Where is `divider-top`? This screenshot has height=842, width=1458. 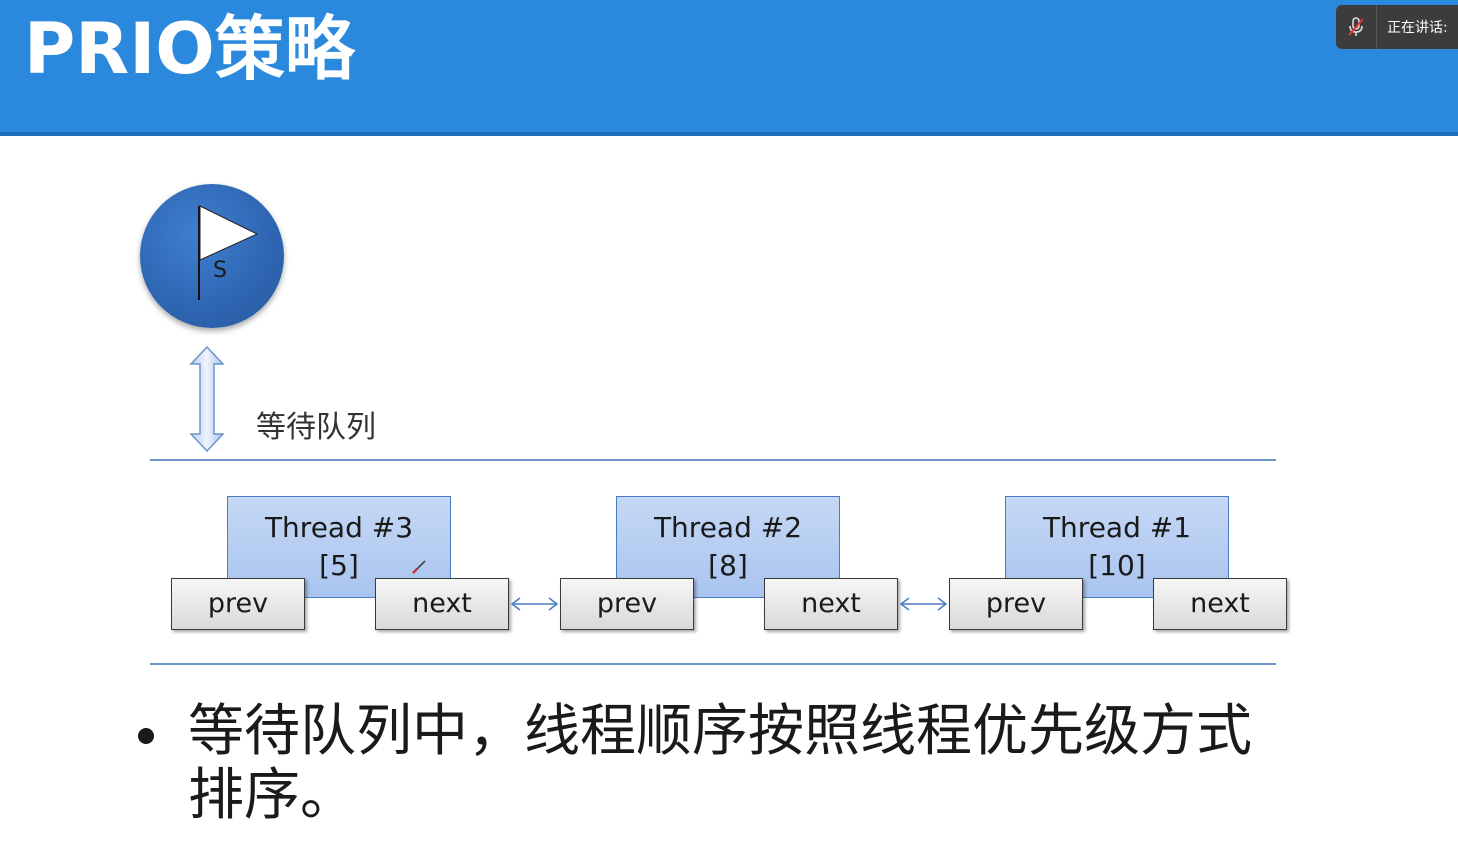
divider-top is located at coordinates (713, 460).